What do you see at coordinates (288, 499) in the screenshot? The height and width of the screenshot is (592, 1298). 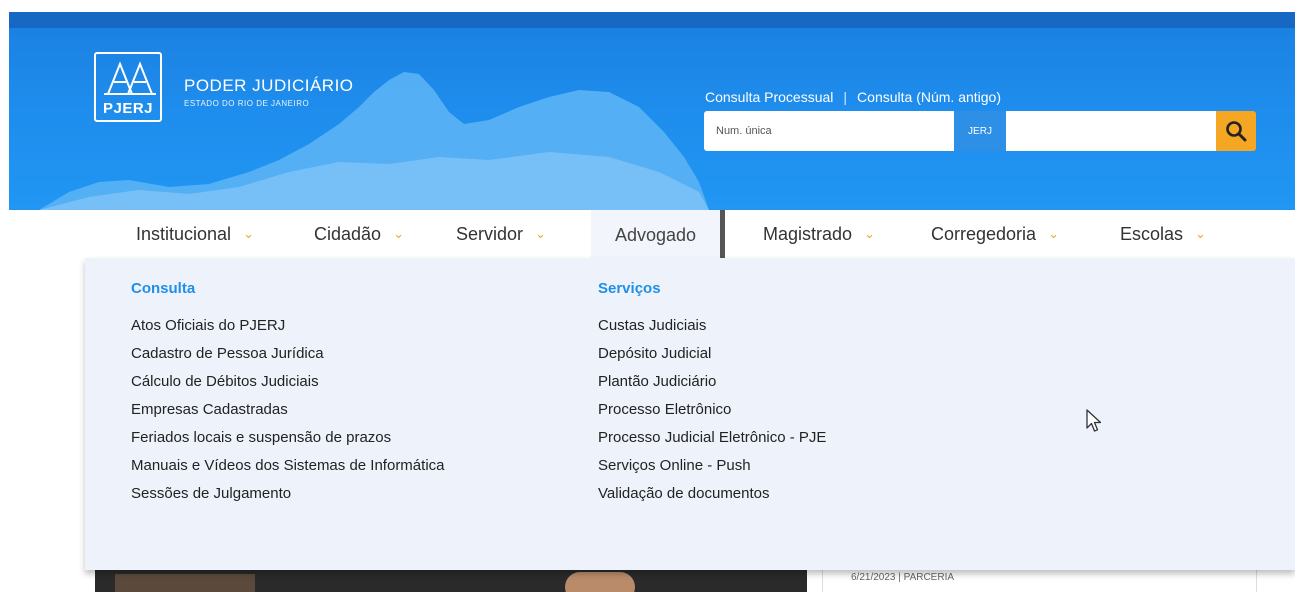 I see `menu-item-sessoes-julgamento: Sessões de Julgamento` at bounding box center [288, 499].